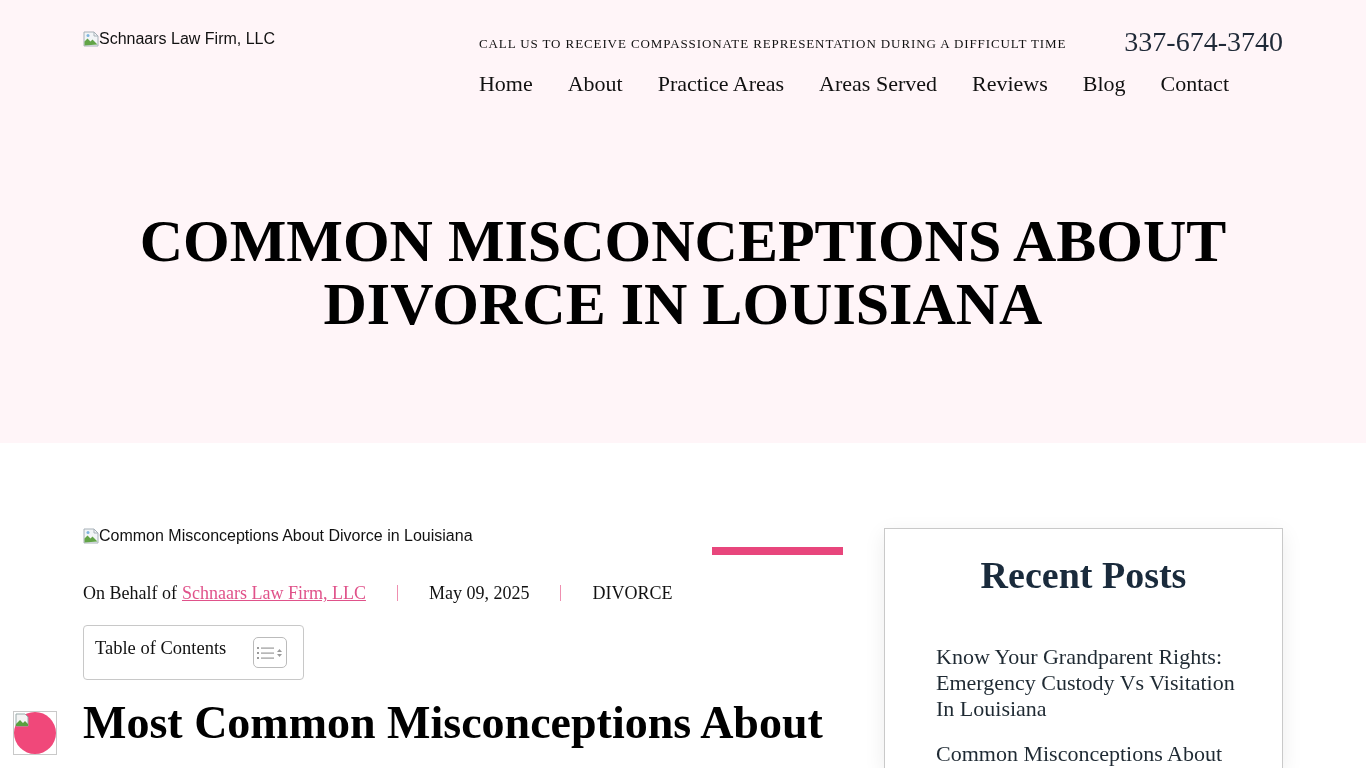 The width and height of the screenshot is (1366, 768). I want to click on nav-link: Reviews, so click(1010, 84).